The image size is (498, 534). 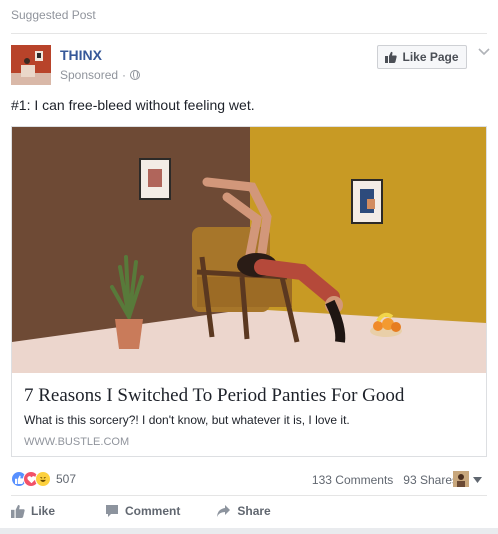 I want to click on sponsored-label: Sponsored, so click(x=89, y=75).